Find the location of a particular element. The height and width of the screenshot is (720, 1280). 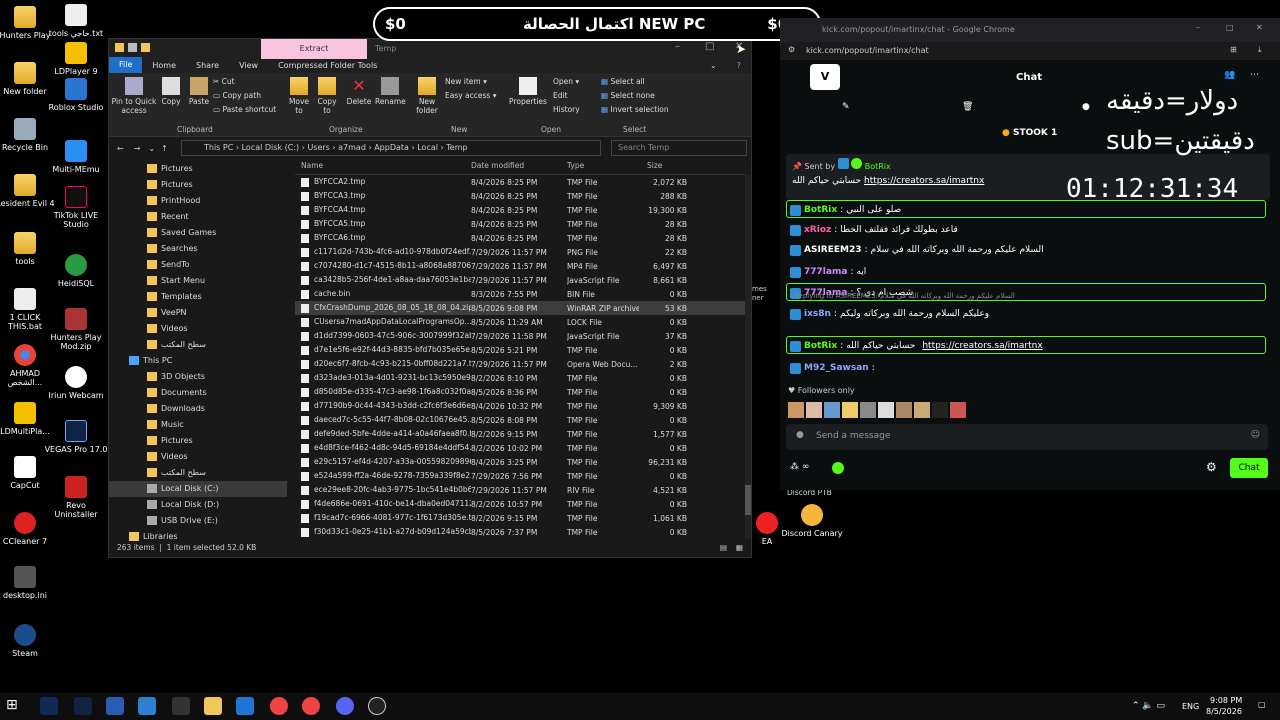

chat-username: xRioz is located at coordinates (817, 230).